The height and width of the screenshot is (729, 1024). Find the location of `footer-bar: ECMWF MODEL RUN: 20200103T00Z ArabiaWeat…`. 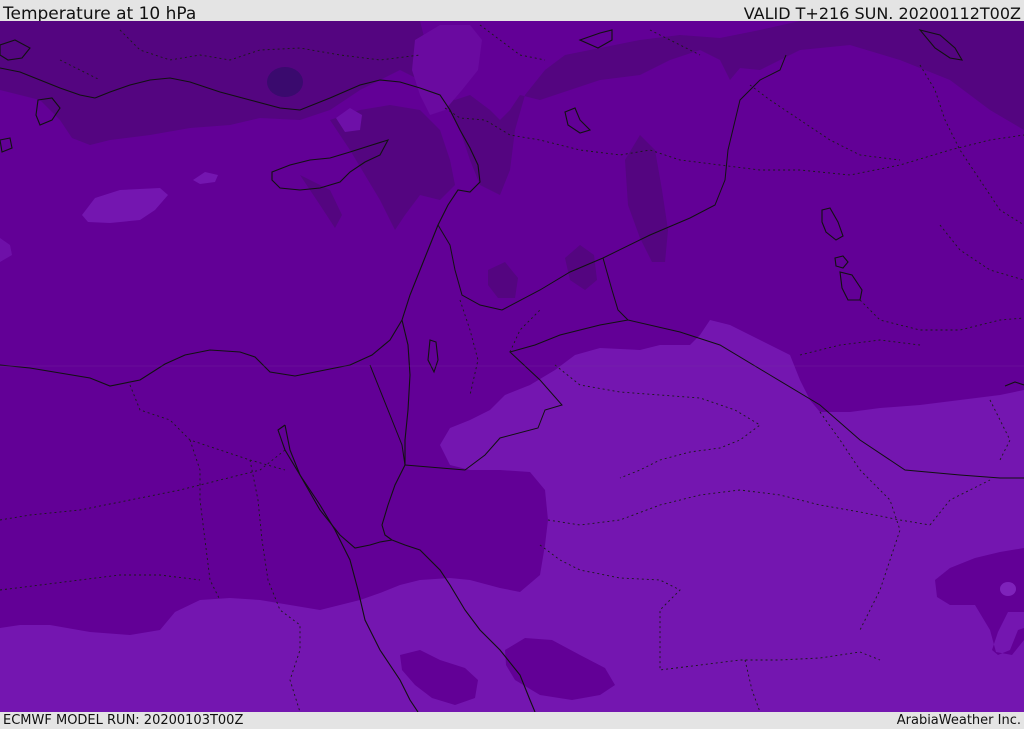

footer-bar: ECMWF MODEL RUN: 20200103T00Z ArabiaWeat… is located at coordinates (512, 720).